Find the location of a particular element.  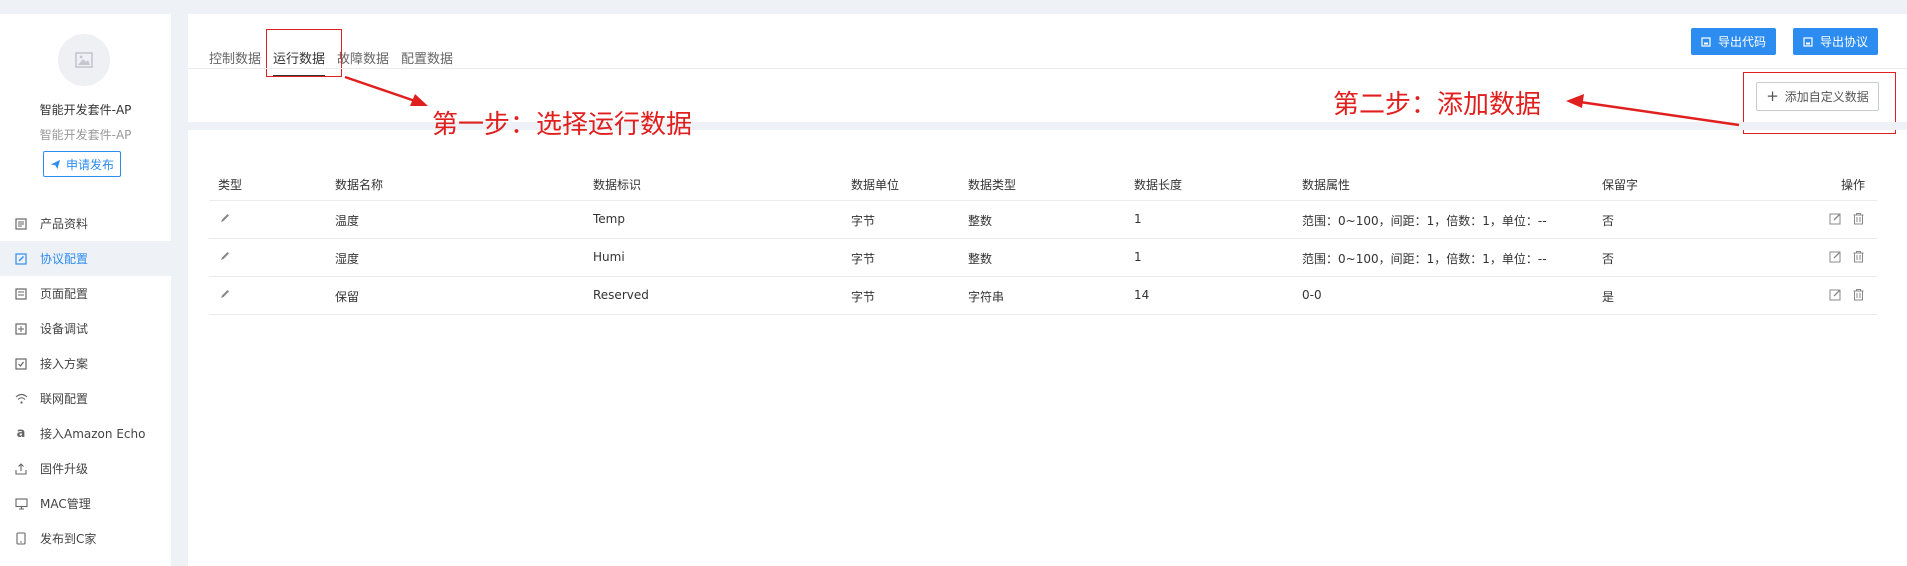

amazon-icon: a is located at coordinates (21, 433).